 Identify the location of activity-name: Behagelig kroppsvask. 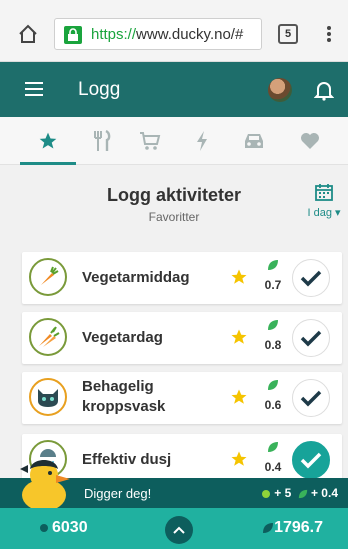
(124, 396).